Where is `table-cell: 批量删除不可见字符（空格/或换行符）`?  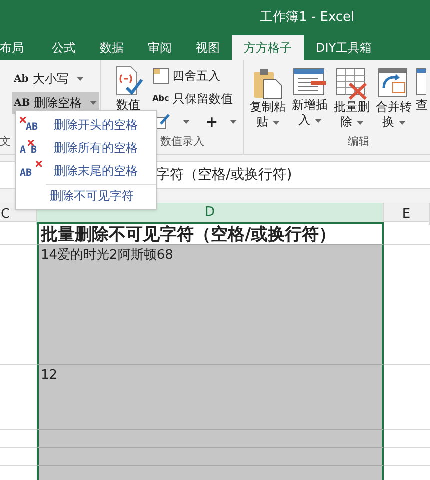
table-cell: 批量删除不可见字符（空格/或换行符） is located at coordinates (210, 233).